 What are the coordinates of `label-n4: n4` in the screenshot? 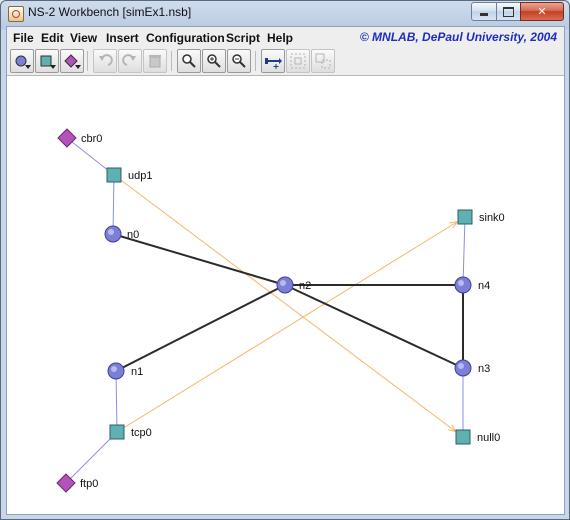 It's located at (484, 286).